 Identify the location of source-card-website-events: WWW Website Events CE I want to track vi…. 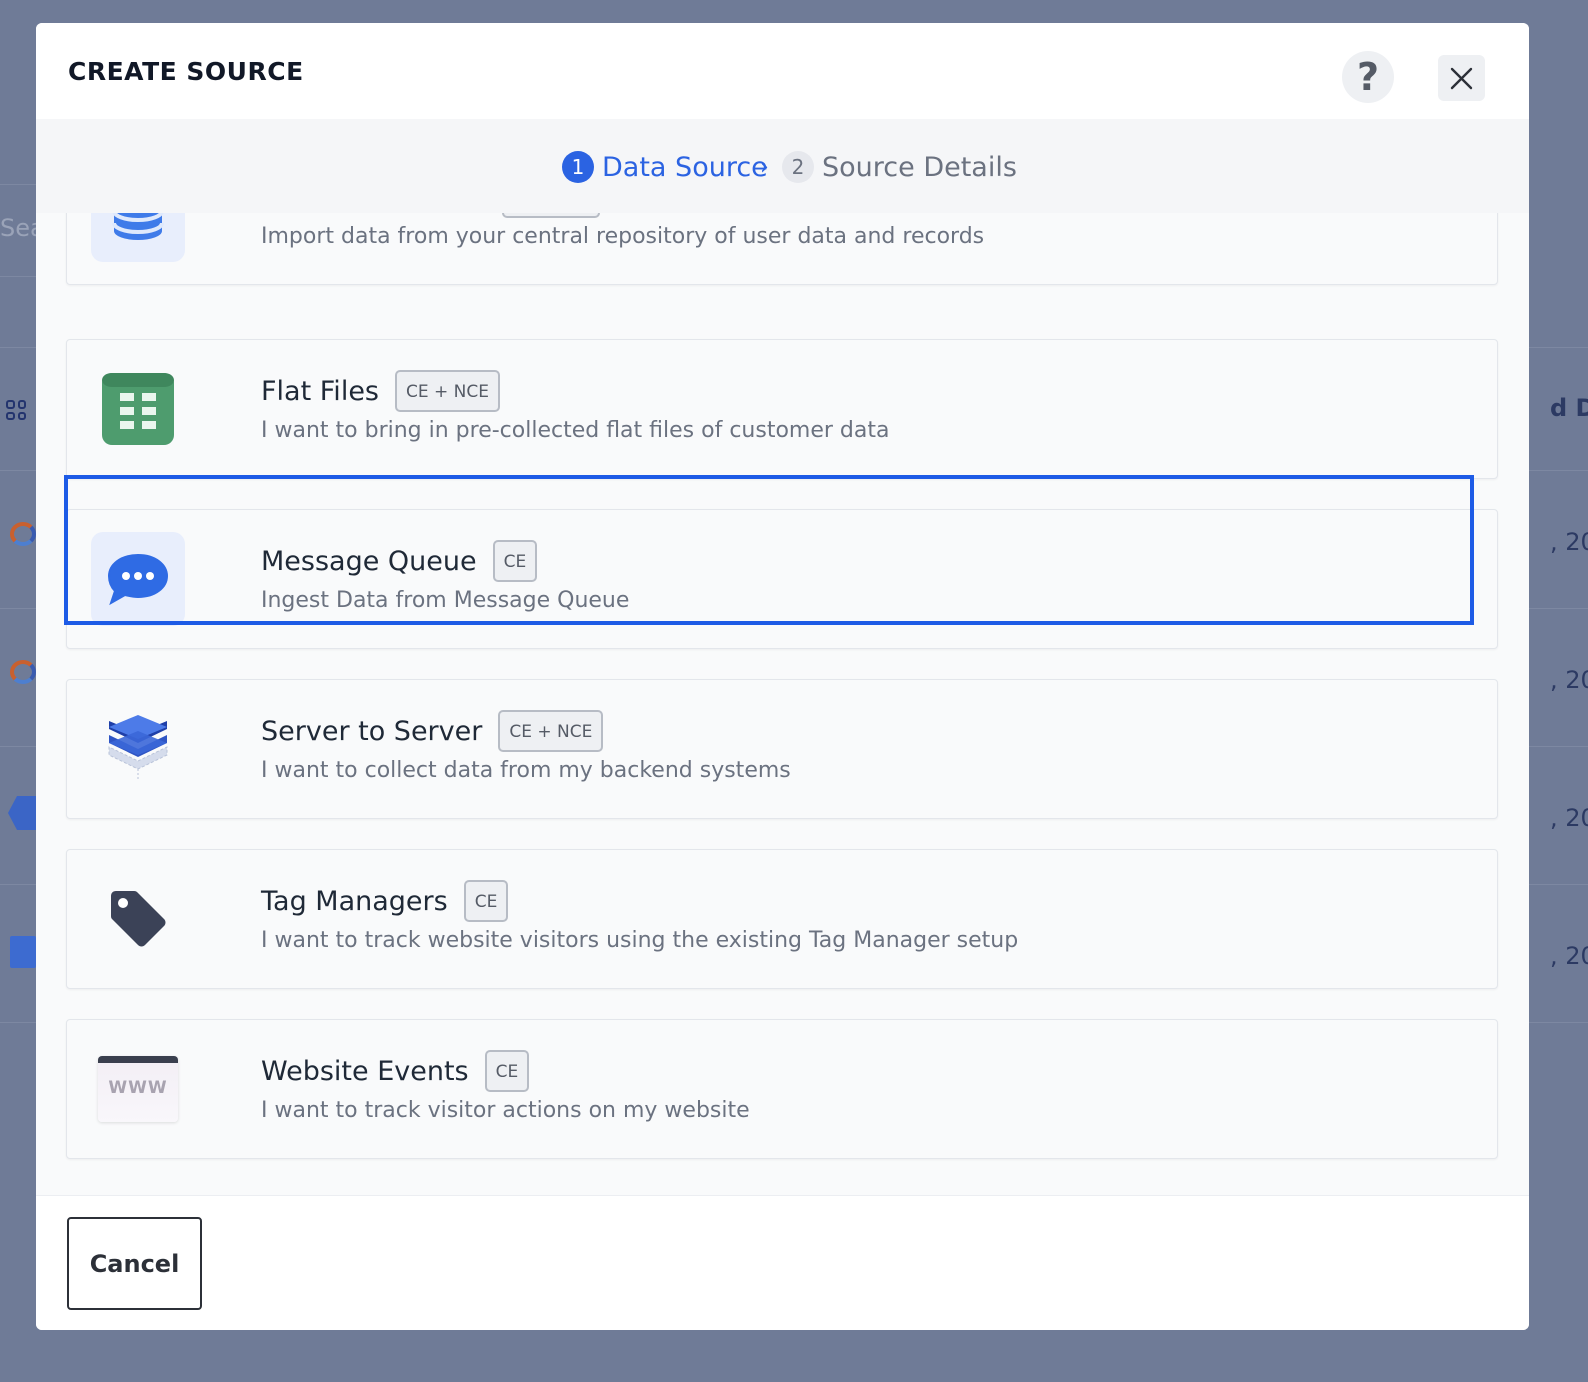
(782, 1089).